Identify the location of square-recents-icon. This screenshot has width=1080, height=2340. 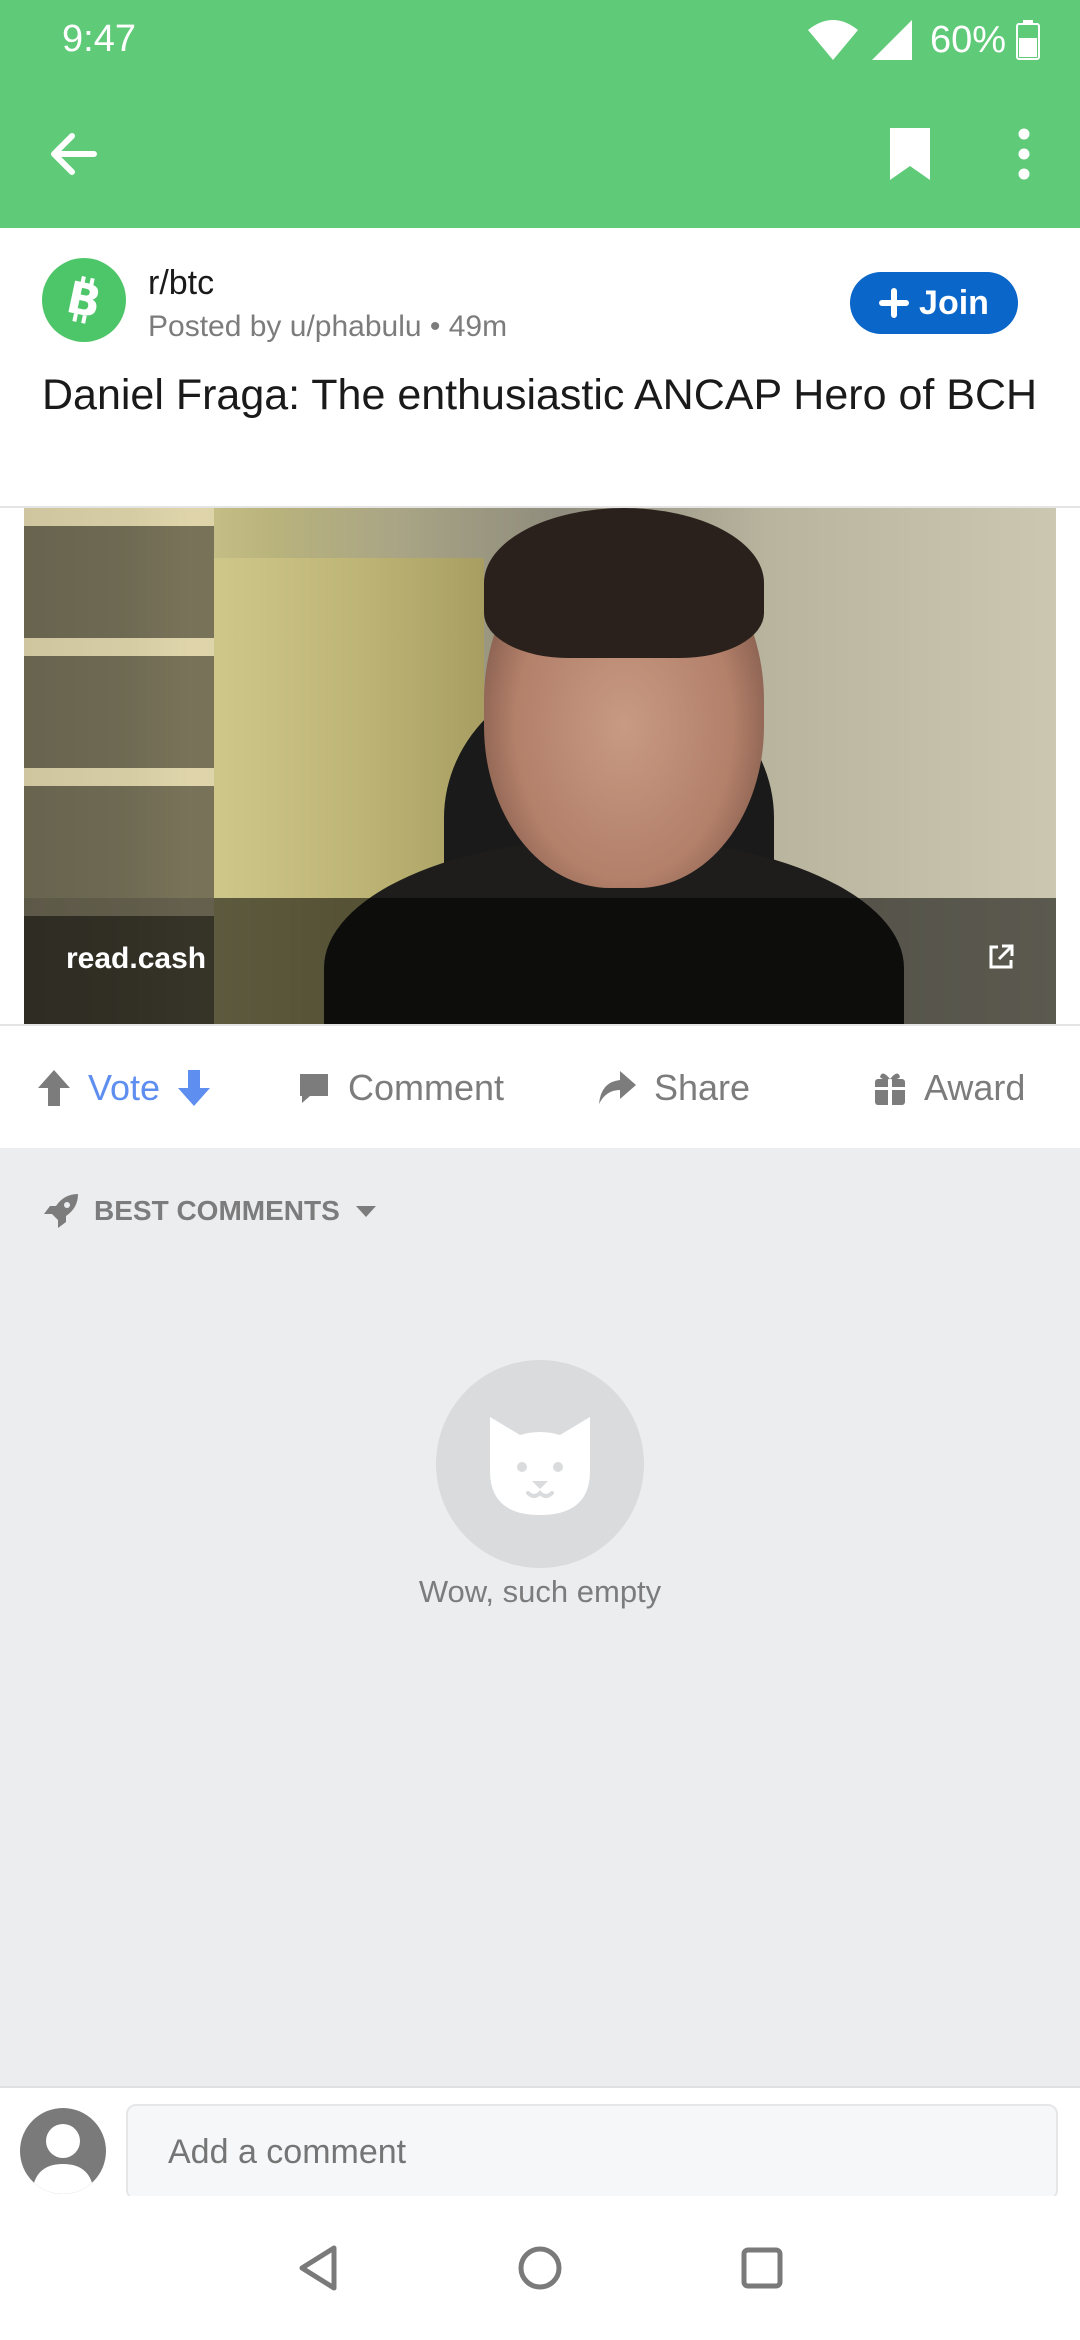
(762, 2268).